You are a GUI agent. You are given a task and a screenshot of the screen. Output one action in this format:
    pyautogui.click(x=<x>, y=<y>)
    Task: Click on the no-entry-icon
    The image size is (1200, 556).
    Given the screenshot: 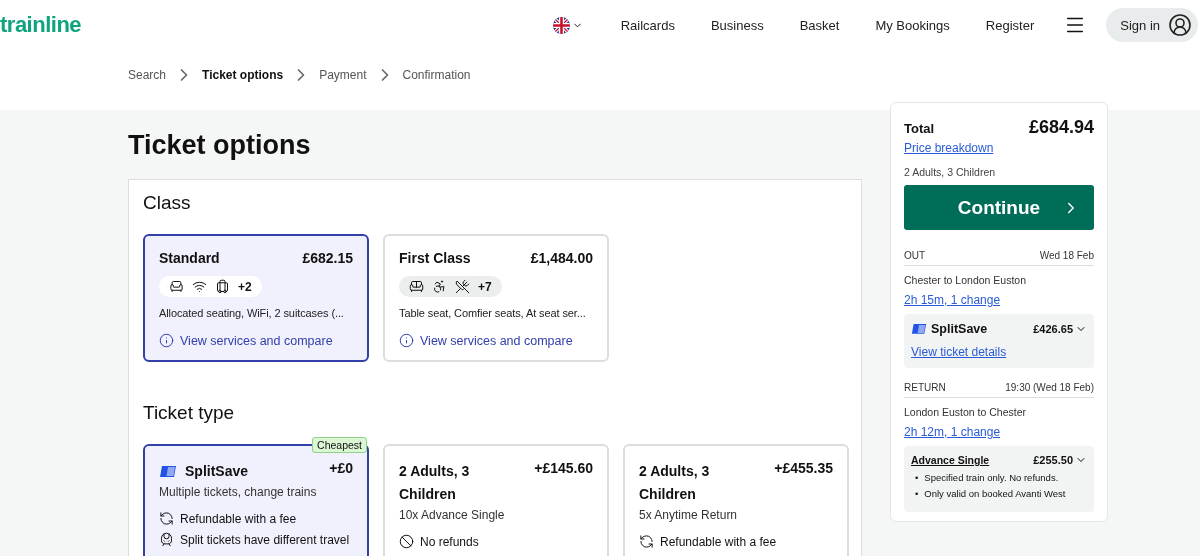 What is the action you would take?
    pyautogui.click(x=406, y=541)
    